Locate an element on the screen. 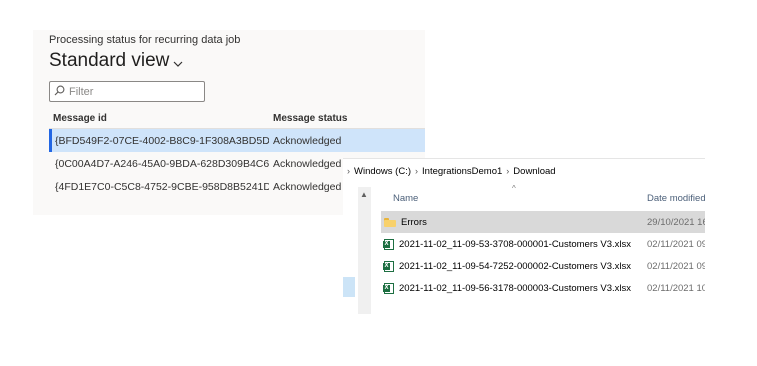 Image resolution: width=757 pixels, height=366 pixels. message-status-cell: Acknowledged is located at coordinates (307, 140).